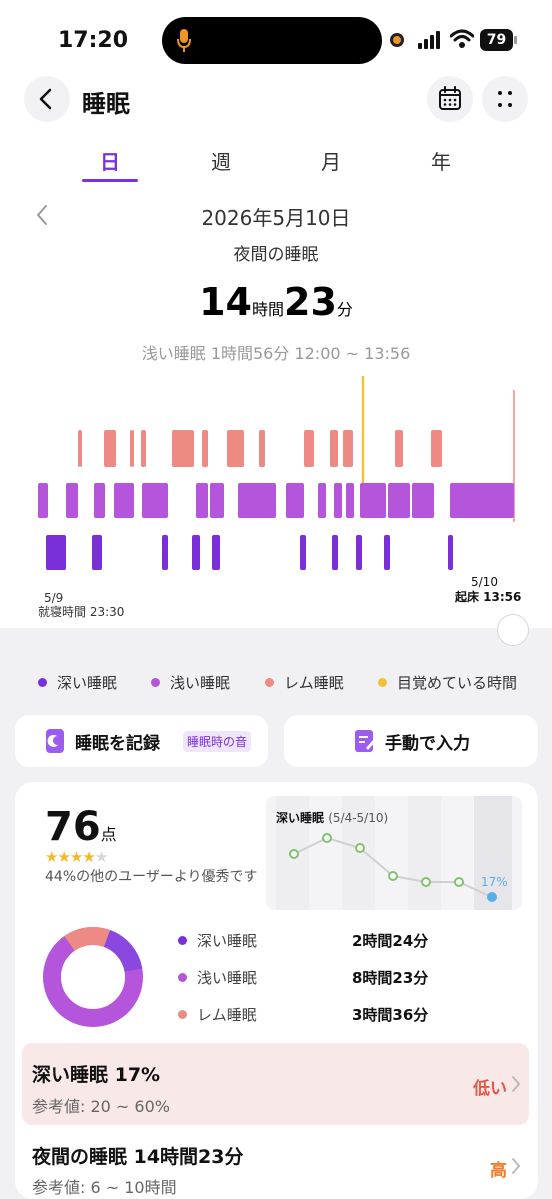  I want to click on back-button, so click(47, 99).